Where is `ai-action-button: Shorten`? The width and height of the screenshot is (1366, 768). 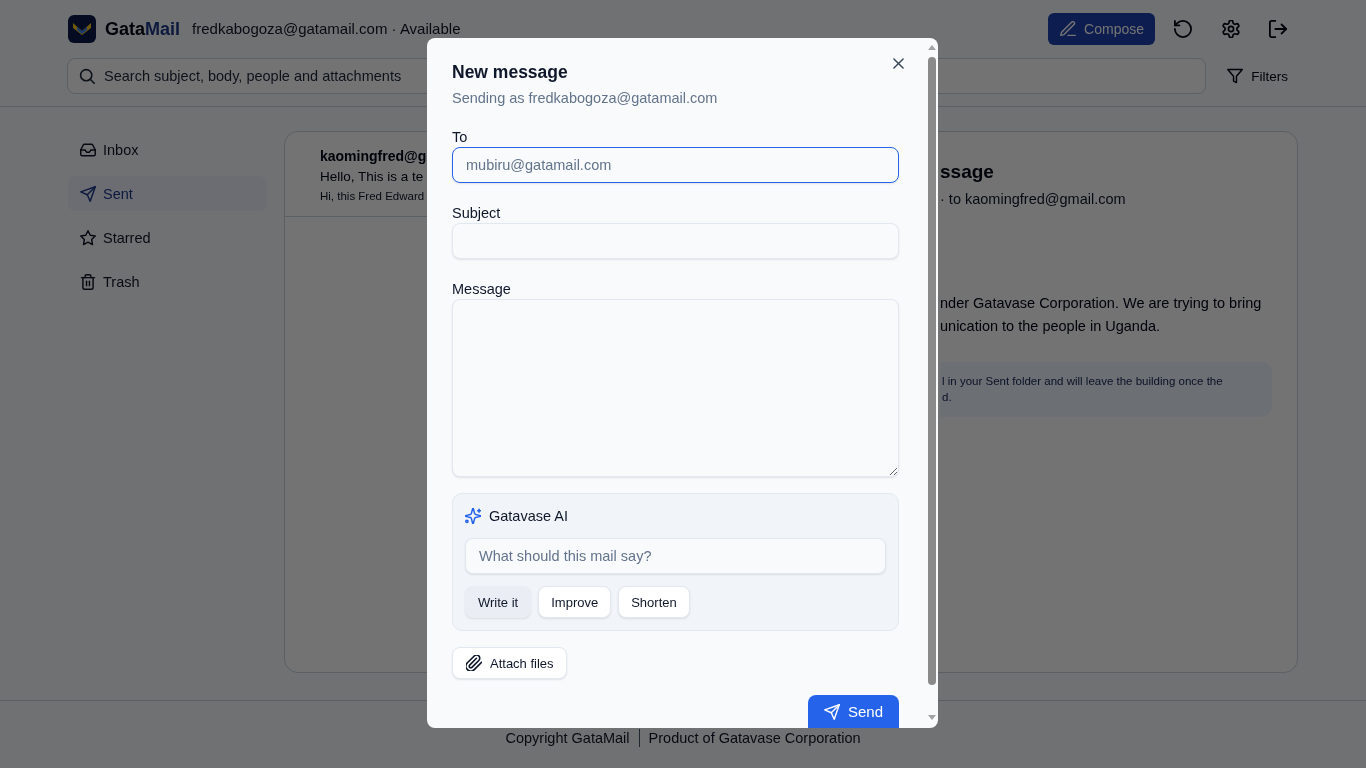
ai-action-button: Shorten is located at coordinates (654, 602).